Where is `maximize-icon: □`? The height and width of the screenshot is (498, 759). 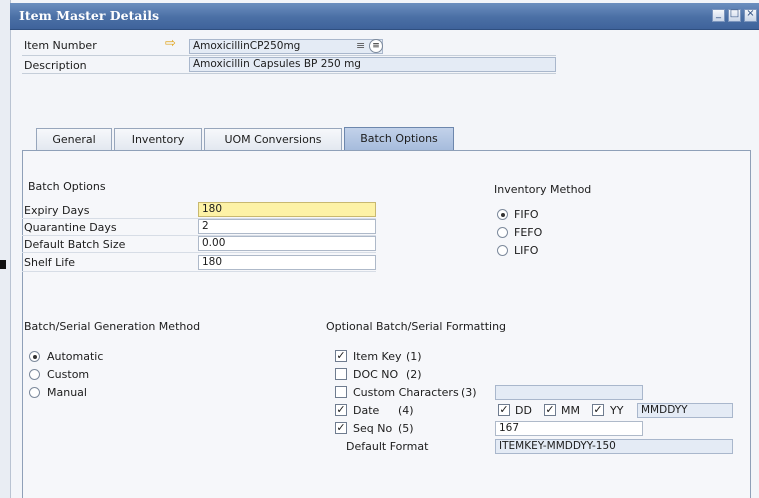
maximize-icon: □ is located at coordinates (734, 13).